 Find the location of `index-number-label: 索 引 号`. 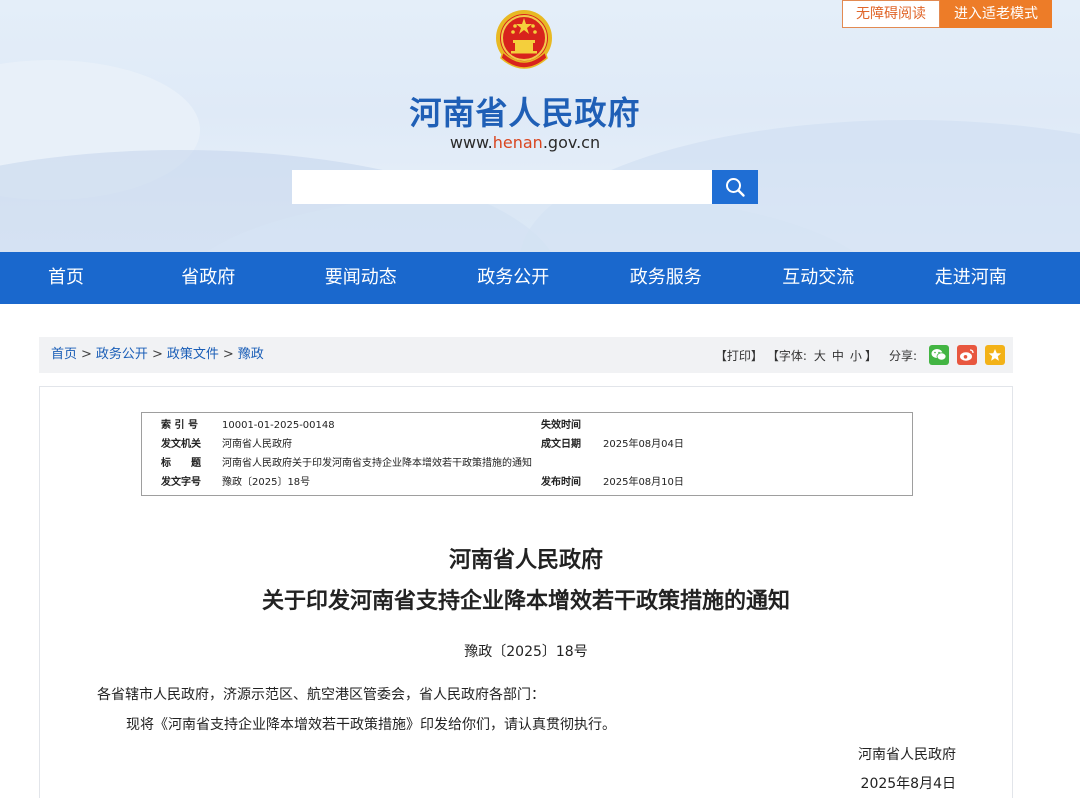

index-number-label: 索 引 号 is located at coordinates (179, 425).